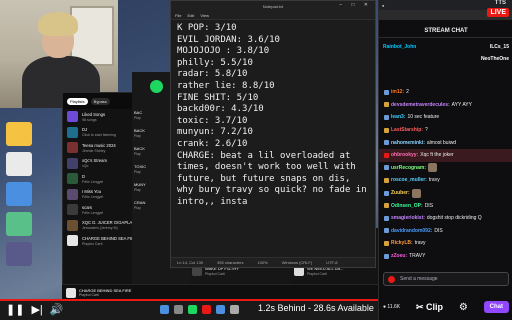  I want to click on gift-row: Rainbot_John ILCs_15, so click(446, 47).